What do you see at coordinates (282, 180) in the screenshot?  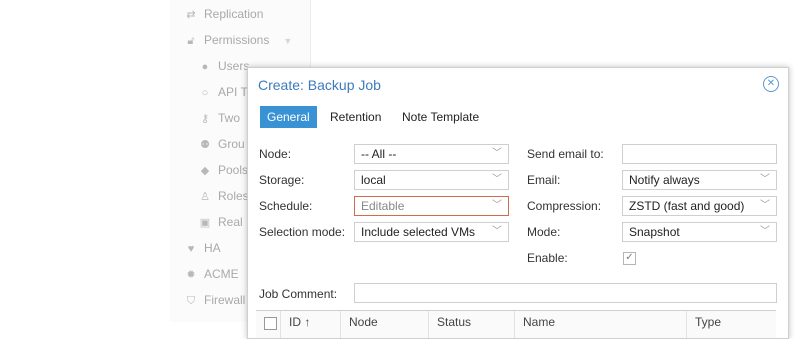 I see `storage-label: Storage:` at bounding box center [282, 180].